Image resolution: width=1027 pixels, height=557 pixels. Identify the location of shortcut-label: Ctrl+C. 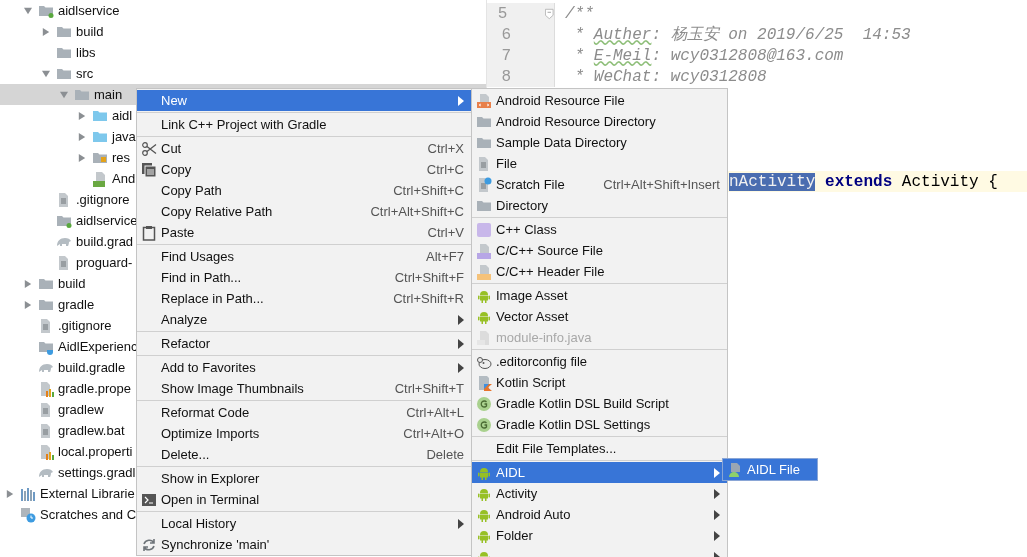
(445, 169).